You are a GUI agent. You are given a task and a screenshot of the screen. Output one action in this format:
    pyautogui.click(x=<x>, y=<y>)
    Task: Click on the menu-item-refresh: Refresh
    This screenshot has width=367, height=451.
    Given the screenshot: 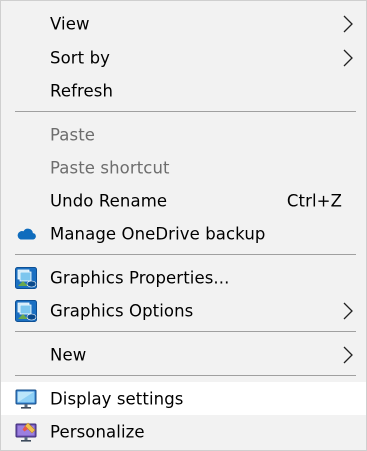 What is the action you would take?
    pyautogui.click(x=183, y=90)
    